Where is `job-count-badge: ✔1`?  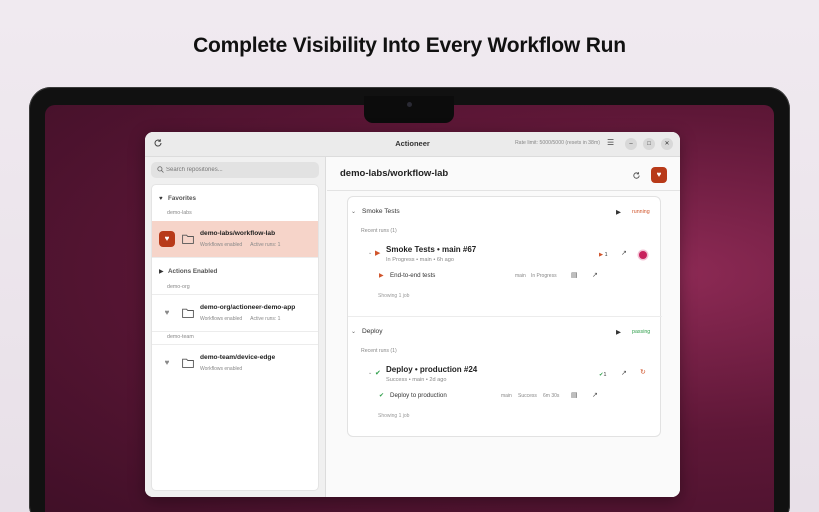 job-count-badge: ✔1 is located at coordinates (603, 375).